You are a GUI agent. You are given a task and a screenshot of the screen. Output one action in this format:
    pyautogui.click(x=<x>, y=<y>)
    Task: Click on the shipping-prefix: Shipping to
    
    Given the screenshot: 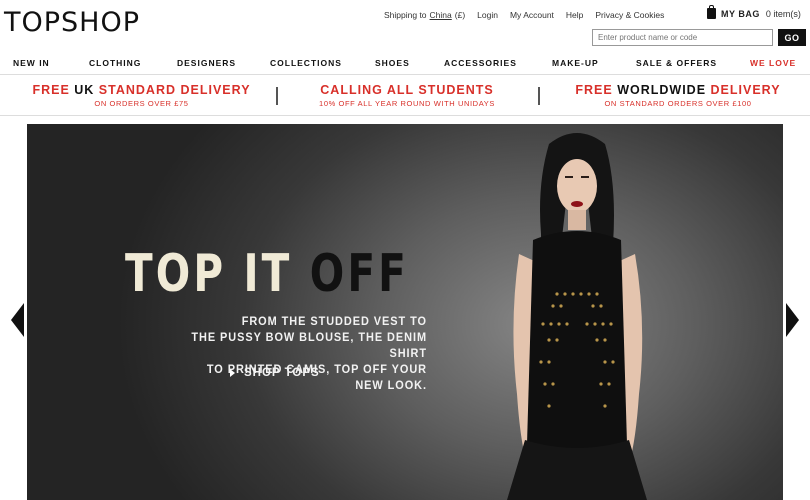 What is the action you would take?
    pyautogui.click(x=405, y=15)
    